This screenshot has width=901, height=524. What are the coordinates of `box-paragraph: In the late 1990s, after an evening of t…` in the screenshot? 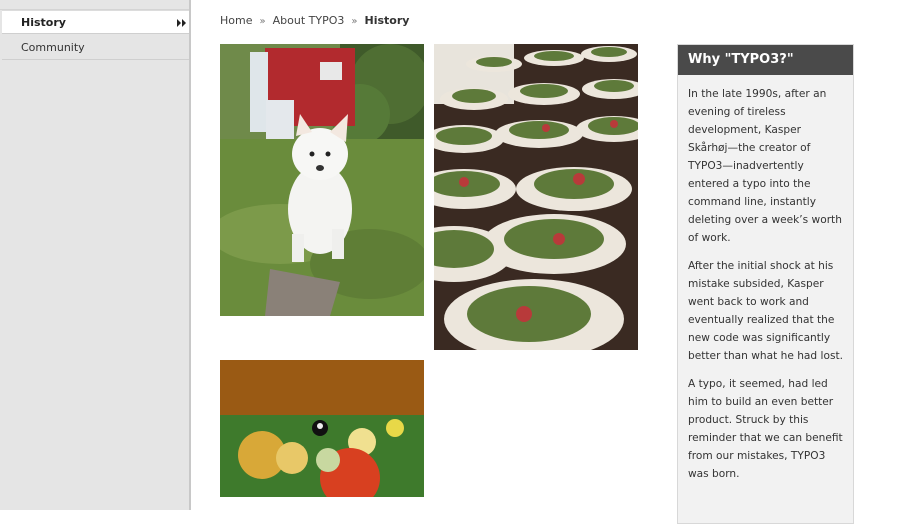 It's located at (765, 166).